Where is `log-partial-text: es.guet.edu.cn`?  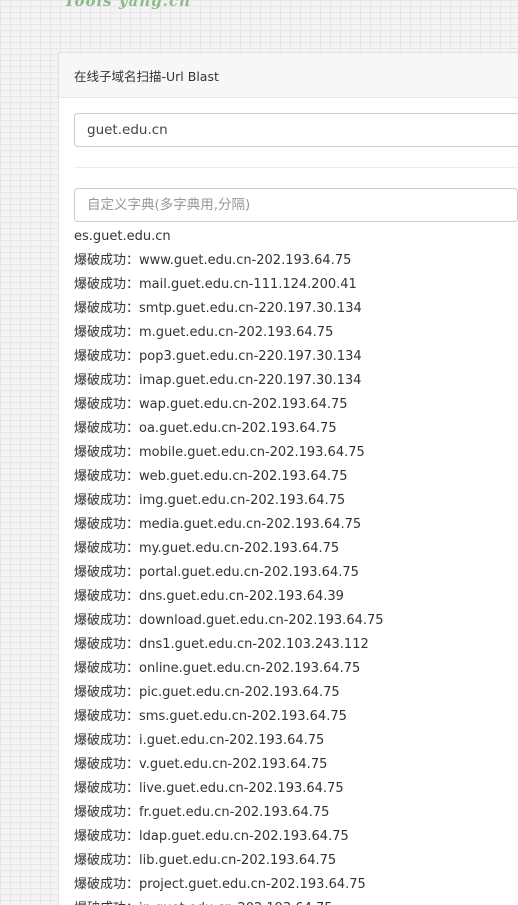 log-partial-text: es.guet.edu.cn is located at coordinates (122, 236).